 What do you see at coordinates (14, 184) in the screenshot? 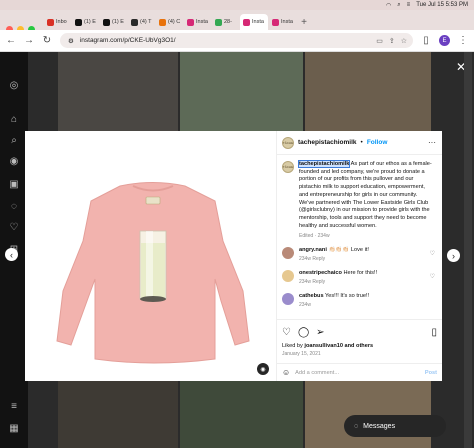
I see `reels-icon: ▣` at bounding box center [14, 184].